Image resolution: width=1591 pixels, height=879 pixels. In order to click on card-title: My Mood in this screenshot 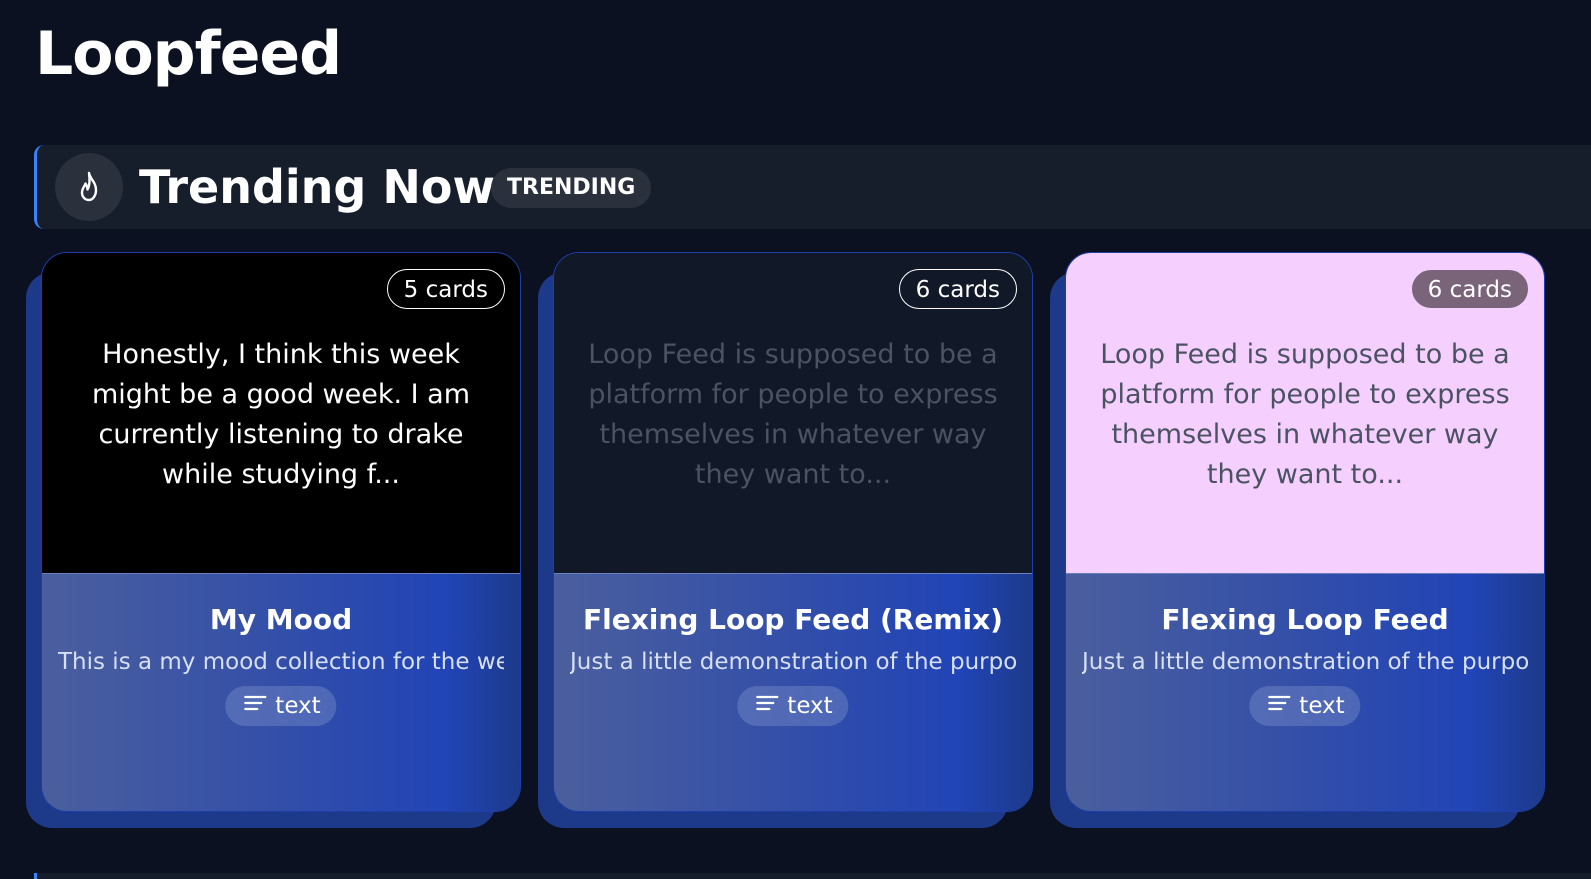, I will do `click(281, 620)`.